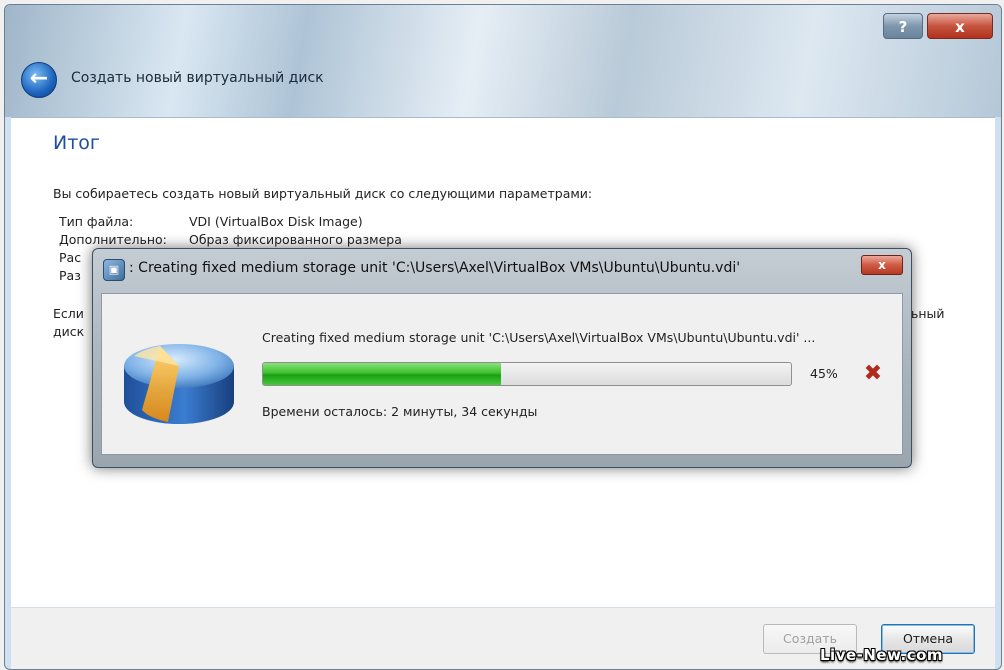 This screenshot has width=1004, height=670. What do you see at coordinates (903, 26) in the screenshot?
I see `help-button: ?` at bounding box center [903, 26].